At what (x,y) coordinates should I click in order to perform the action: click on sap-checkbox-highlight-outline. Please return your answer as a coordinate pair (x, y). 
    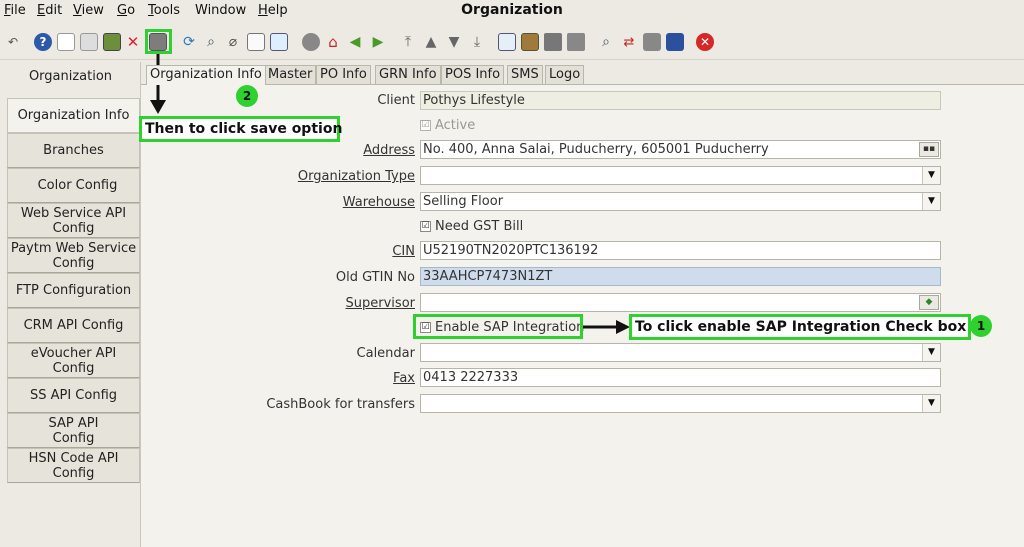
    Looking at the image, I should click on (498, 326).